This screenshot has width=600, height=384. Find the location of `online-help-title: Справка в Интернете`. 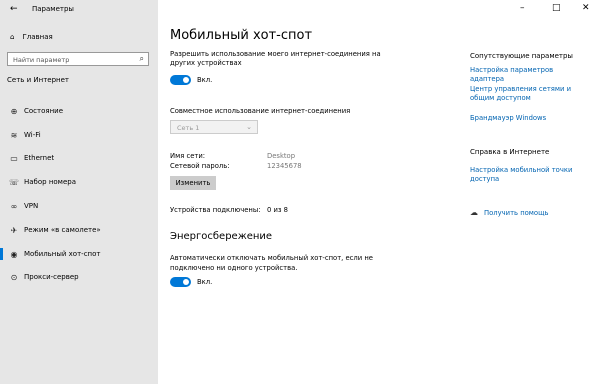

online-help-title: Справка в Интернете is located at coordinates (510, 152).